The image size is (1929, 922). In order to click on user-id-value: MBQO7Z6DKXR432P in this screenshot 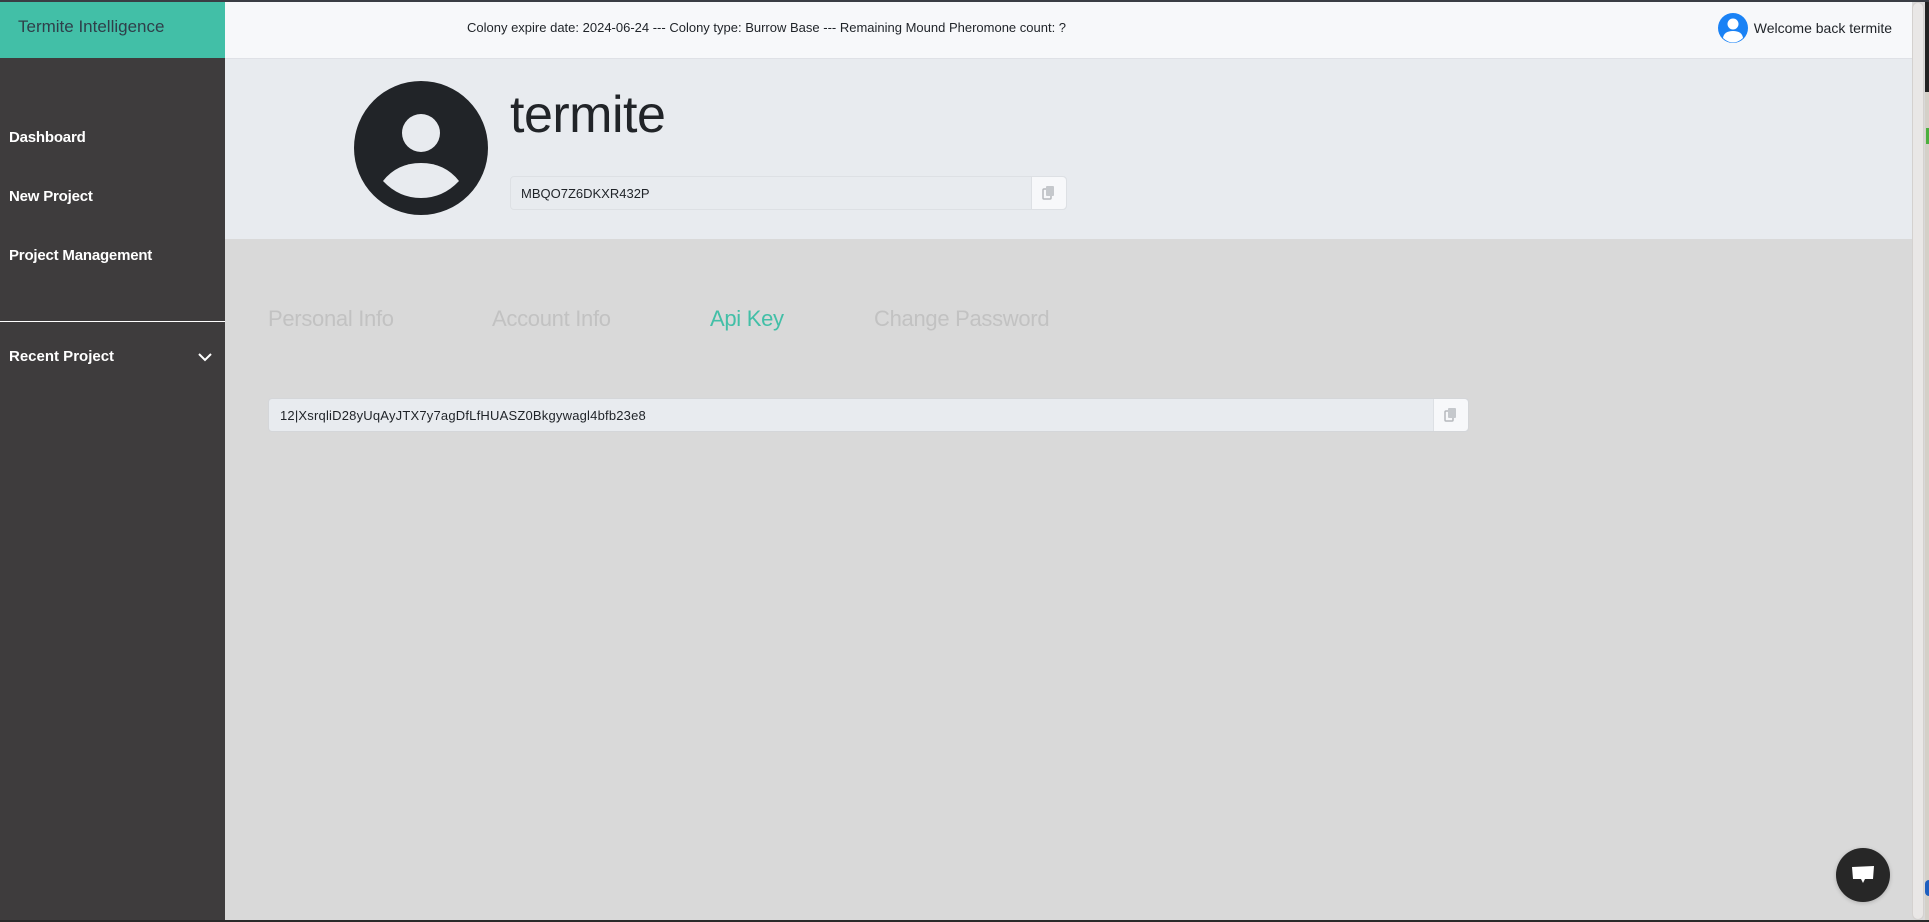, I will do `click(771, 193)`.